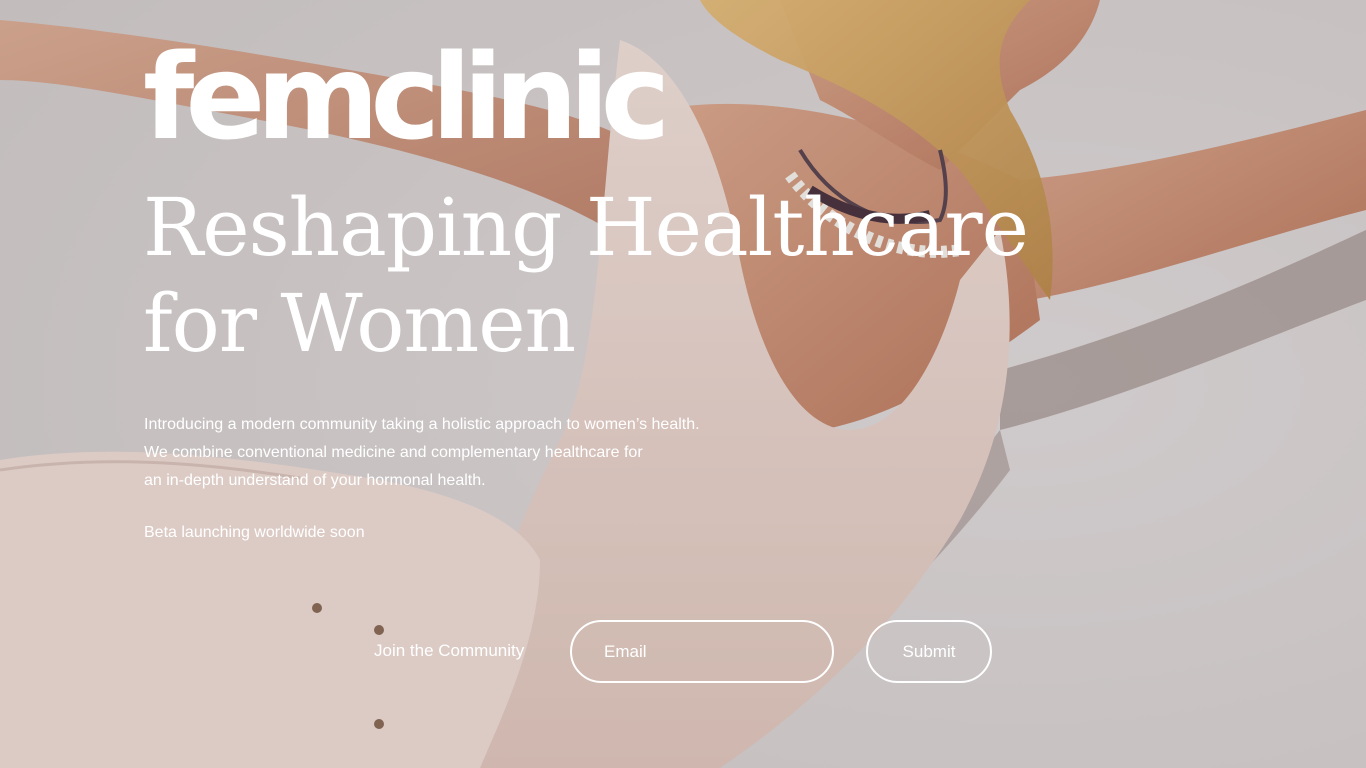 This screenshot has width=1366, height=768. I want to click on beta-launch-note: Beta launching worldwide soon, so click(254, 532).